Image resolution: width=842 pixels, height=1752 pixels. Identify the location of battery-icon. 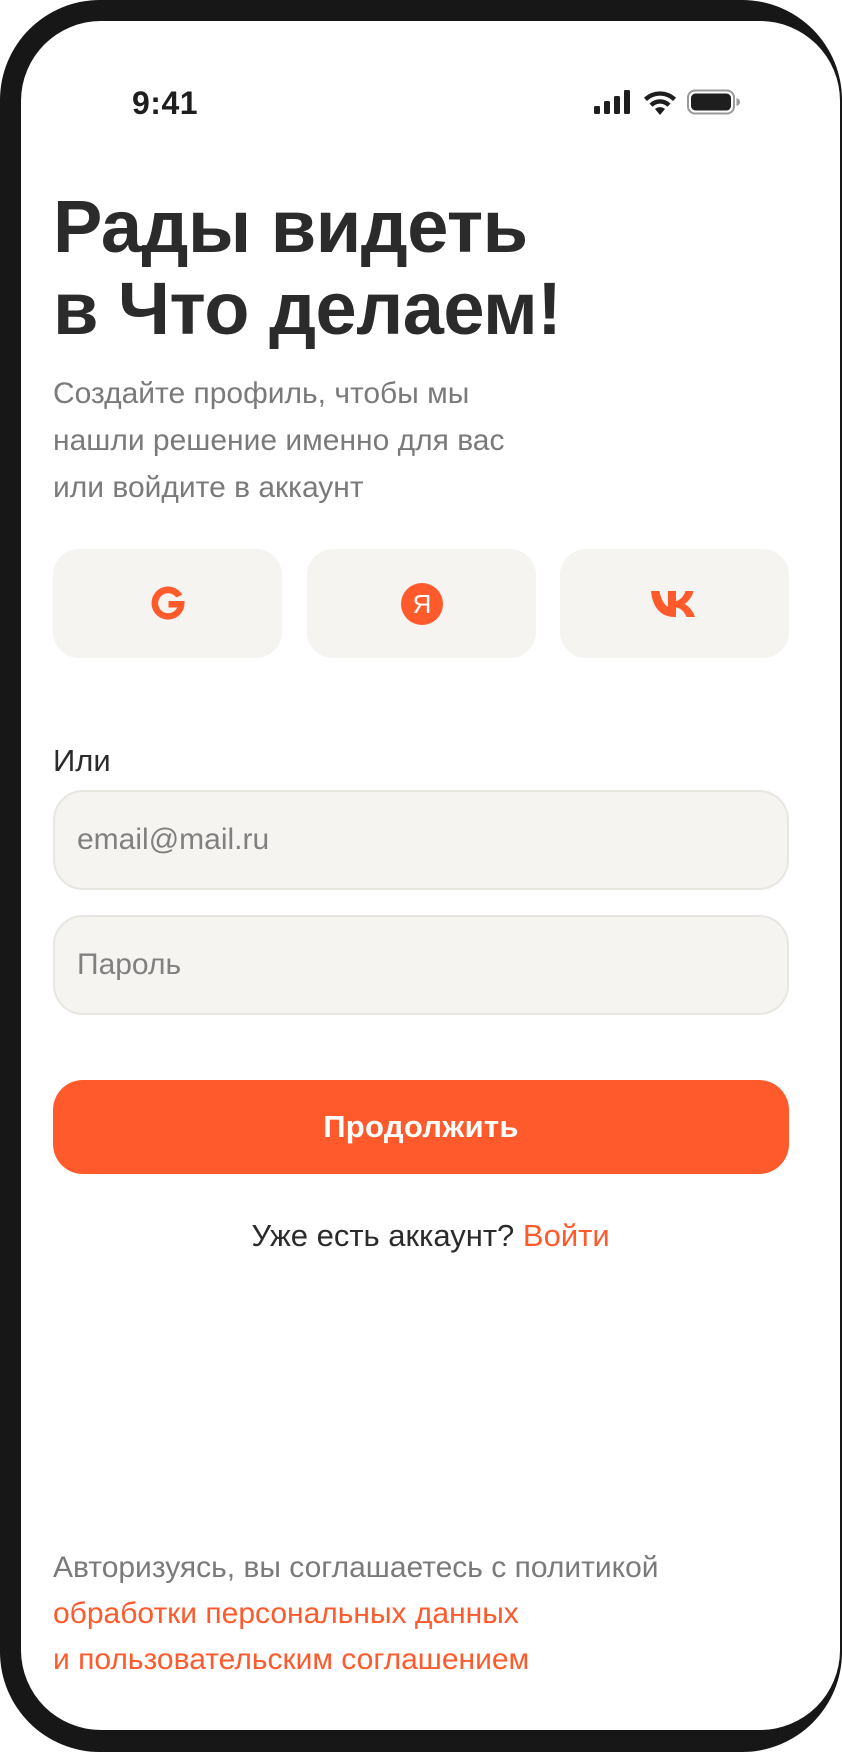
(713, 102).